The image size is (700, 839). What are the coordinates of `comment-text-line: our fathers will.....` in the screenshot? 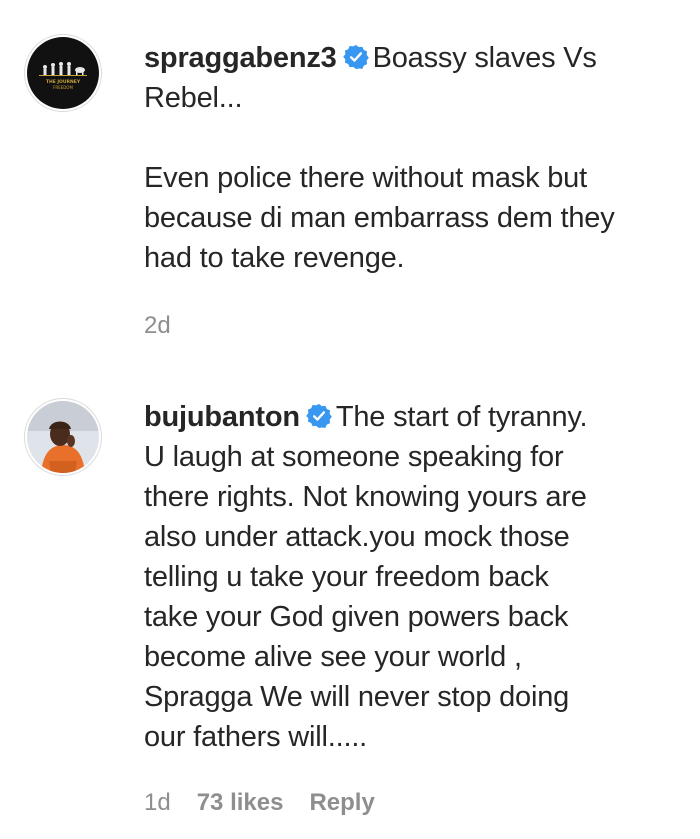 It's located at (256, 737).